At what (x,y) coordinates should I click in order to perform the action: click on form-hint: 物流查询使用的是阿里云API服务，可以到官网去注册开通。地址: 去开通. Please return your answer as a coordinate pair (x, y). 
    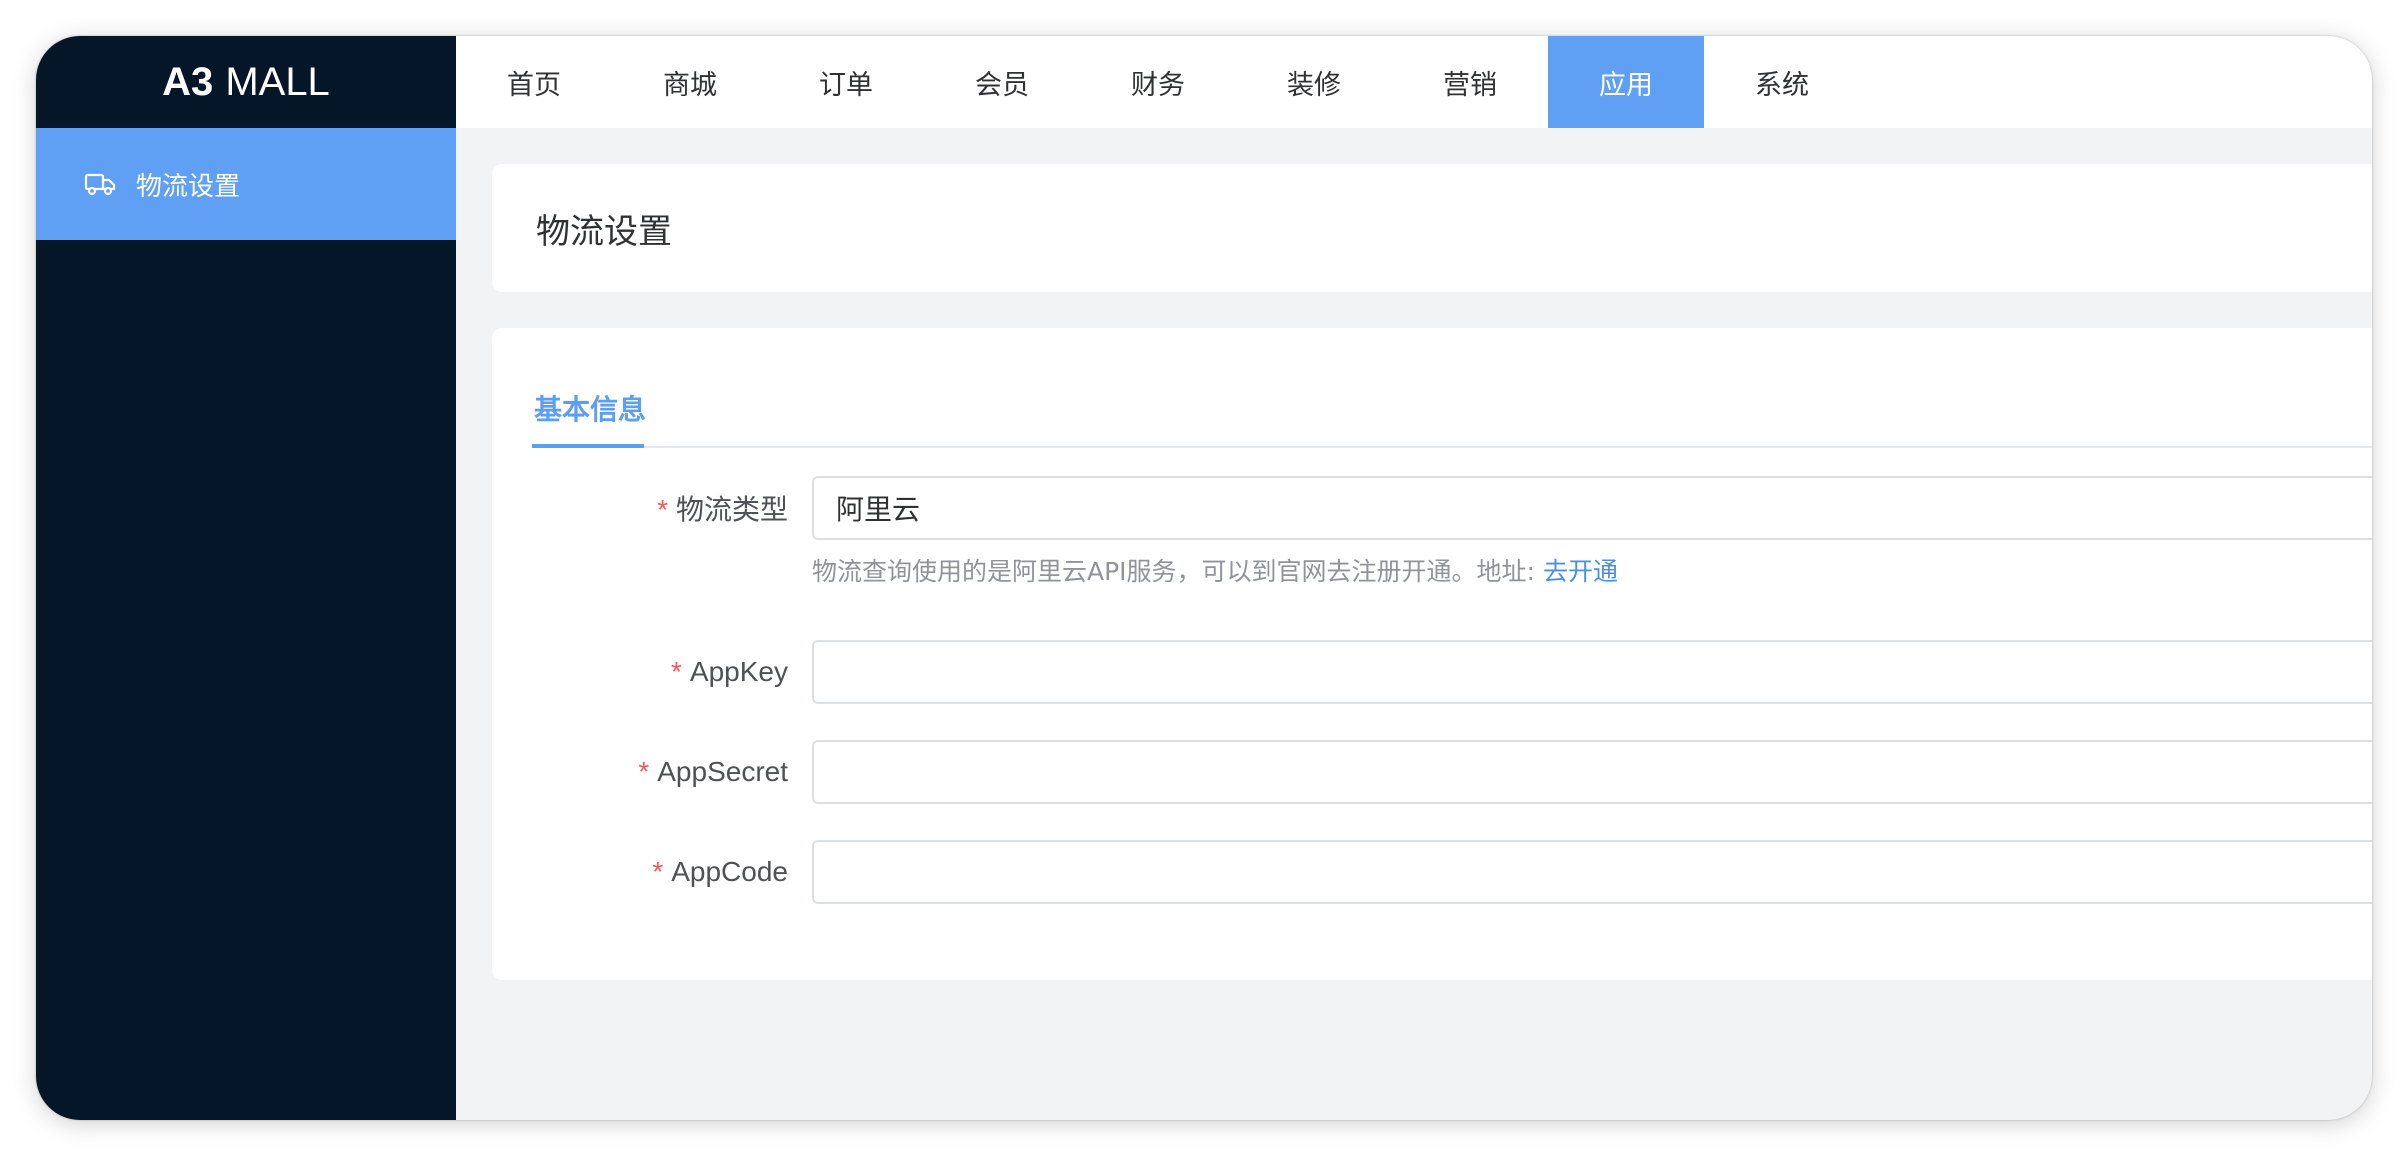
    Looking at the image, I should click on (1215, 570).